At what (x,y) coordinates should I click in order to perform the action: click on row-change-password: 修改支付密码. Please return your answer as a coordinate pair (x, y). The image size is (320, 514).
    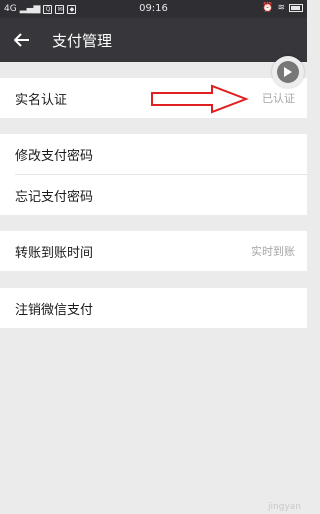
    Looking at the image, I should click on (153, 154).